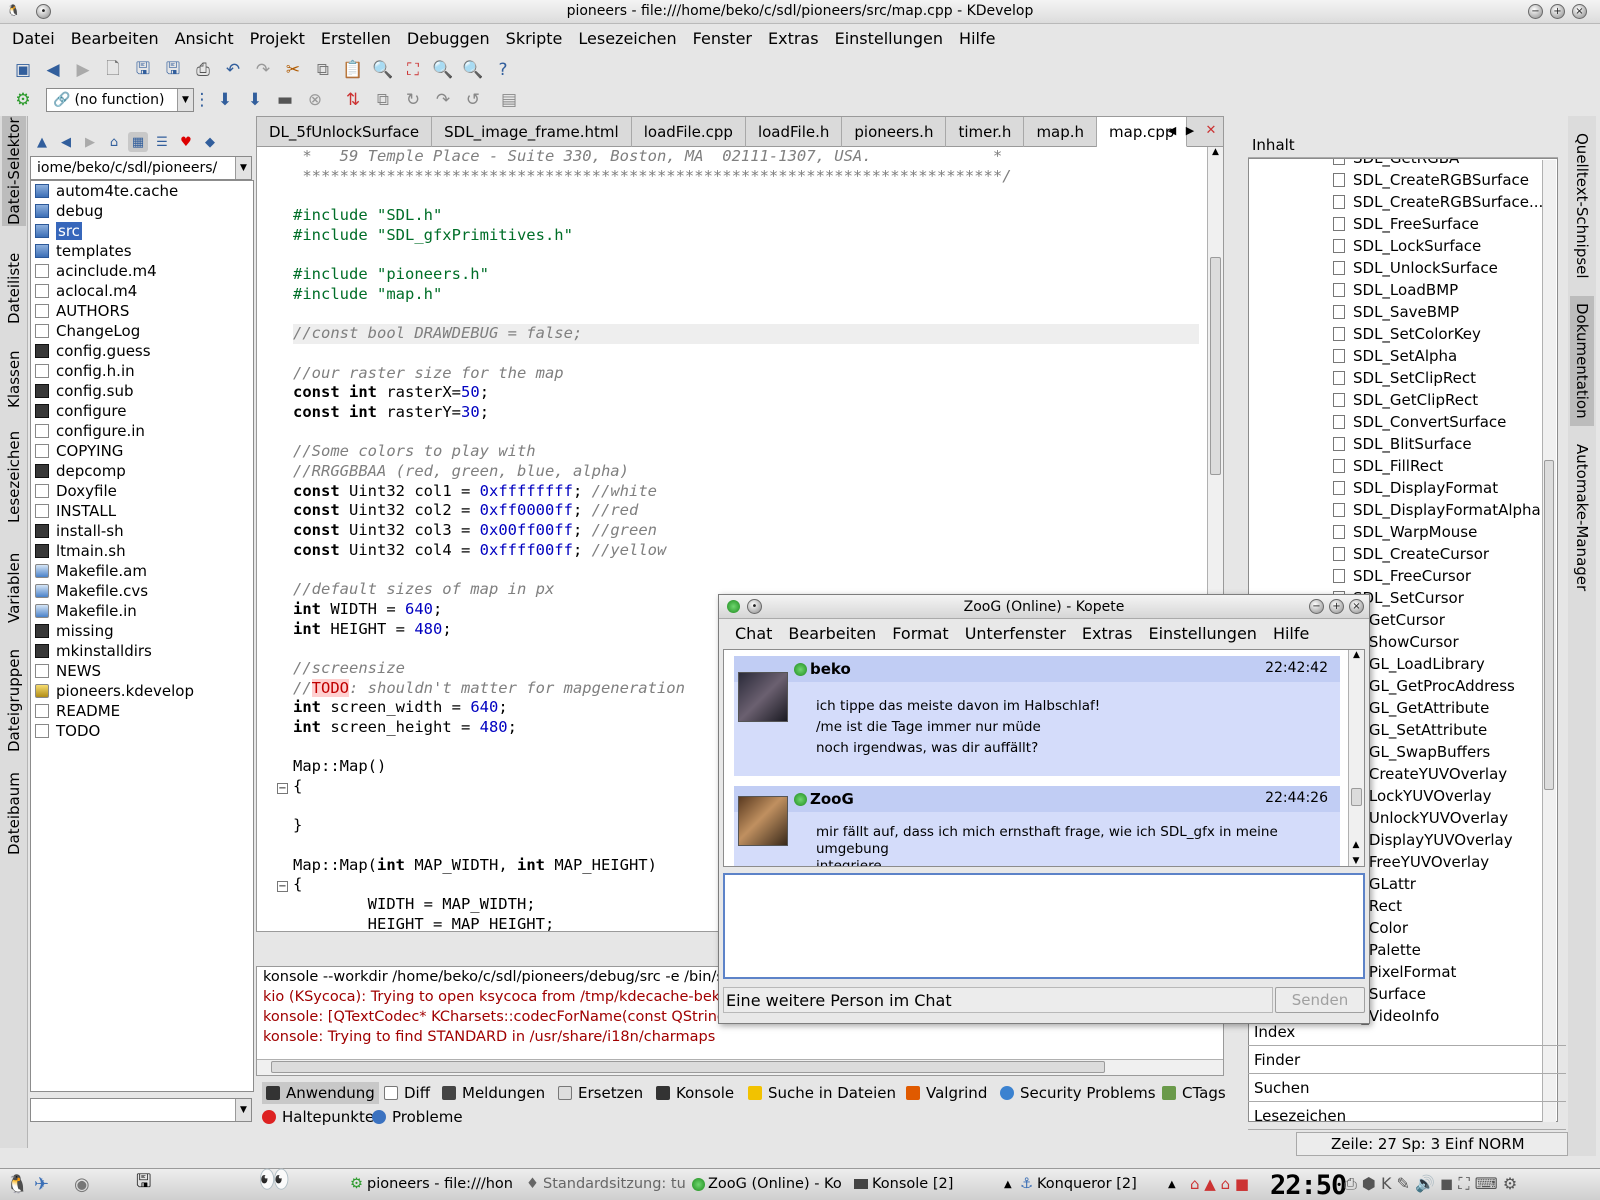  I want to click on doc-item: SDL_LockSurface, so click(1403, 246).